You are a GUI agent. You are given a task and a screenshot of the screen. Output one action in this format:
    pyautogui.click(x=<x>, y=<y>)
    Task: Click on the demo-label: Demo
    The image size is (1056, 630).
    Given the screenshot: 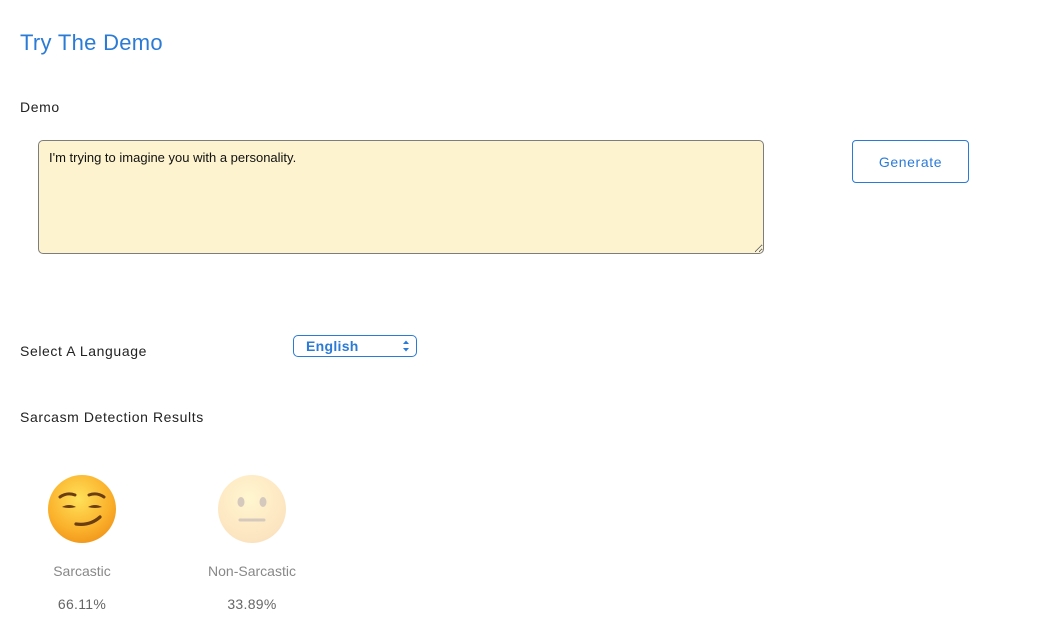 What is the action you would take?
    pyautogui.click(x=40, y=107)
    